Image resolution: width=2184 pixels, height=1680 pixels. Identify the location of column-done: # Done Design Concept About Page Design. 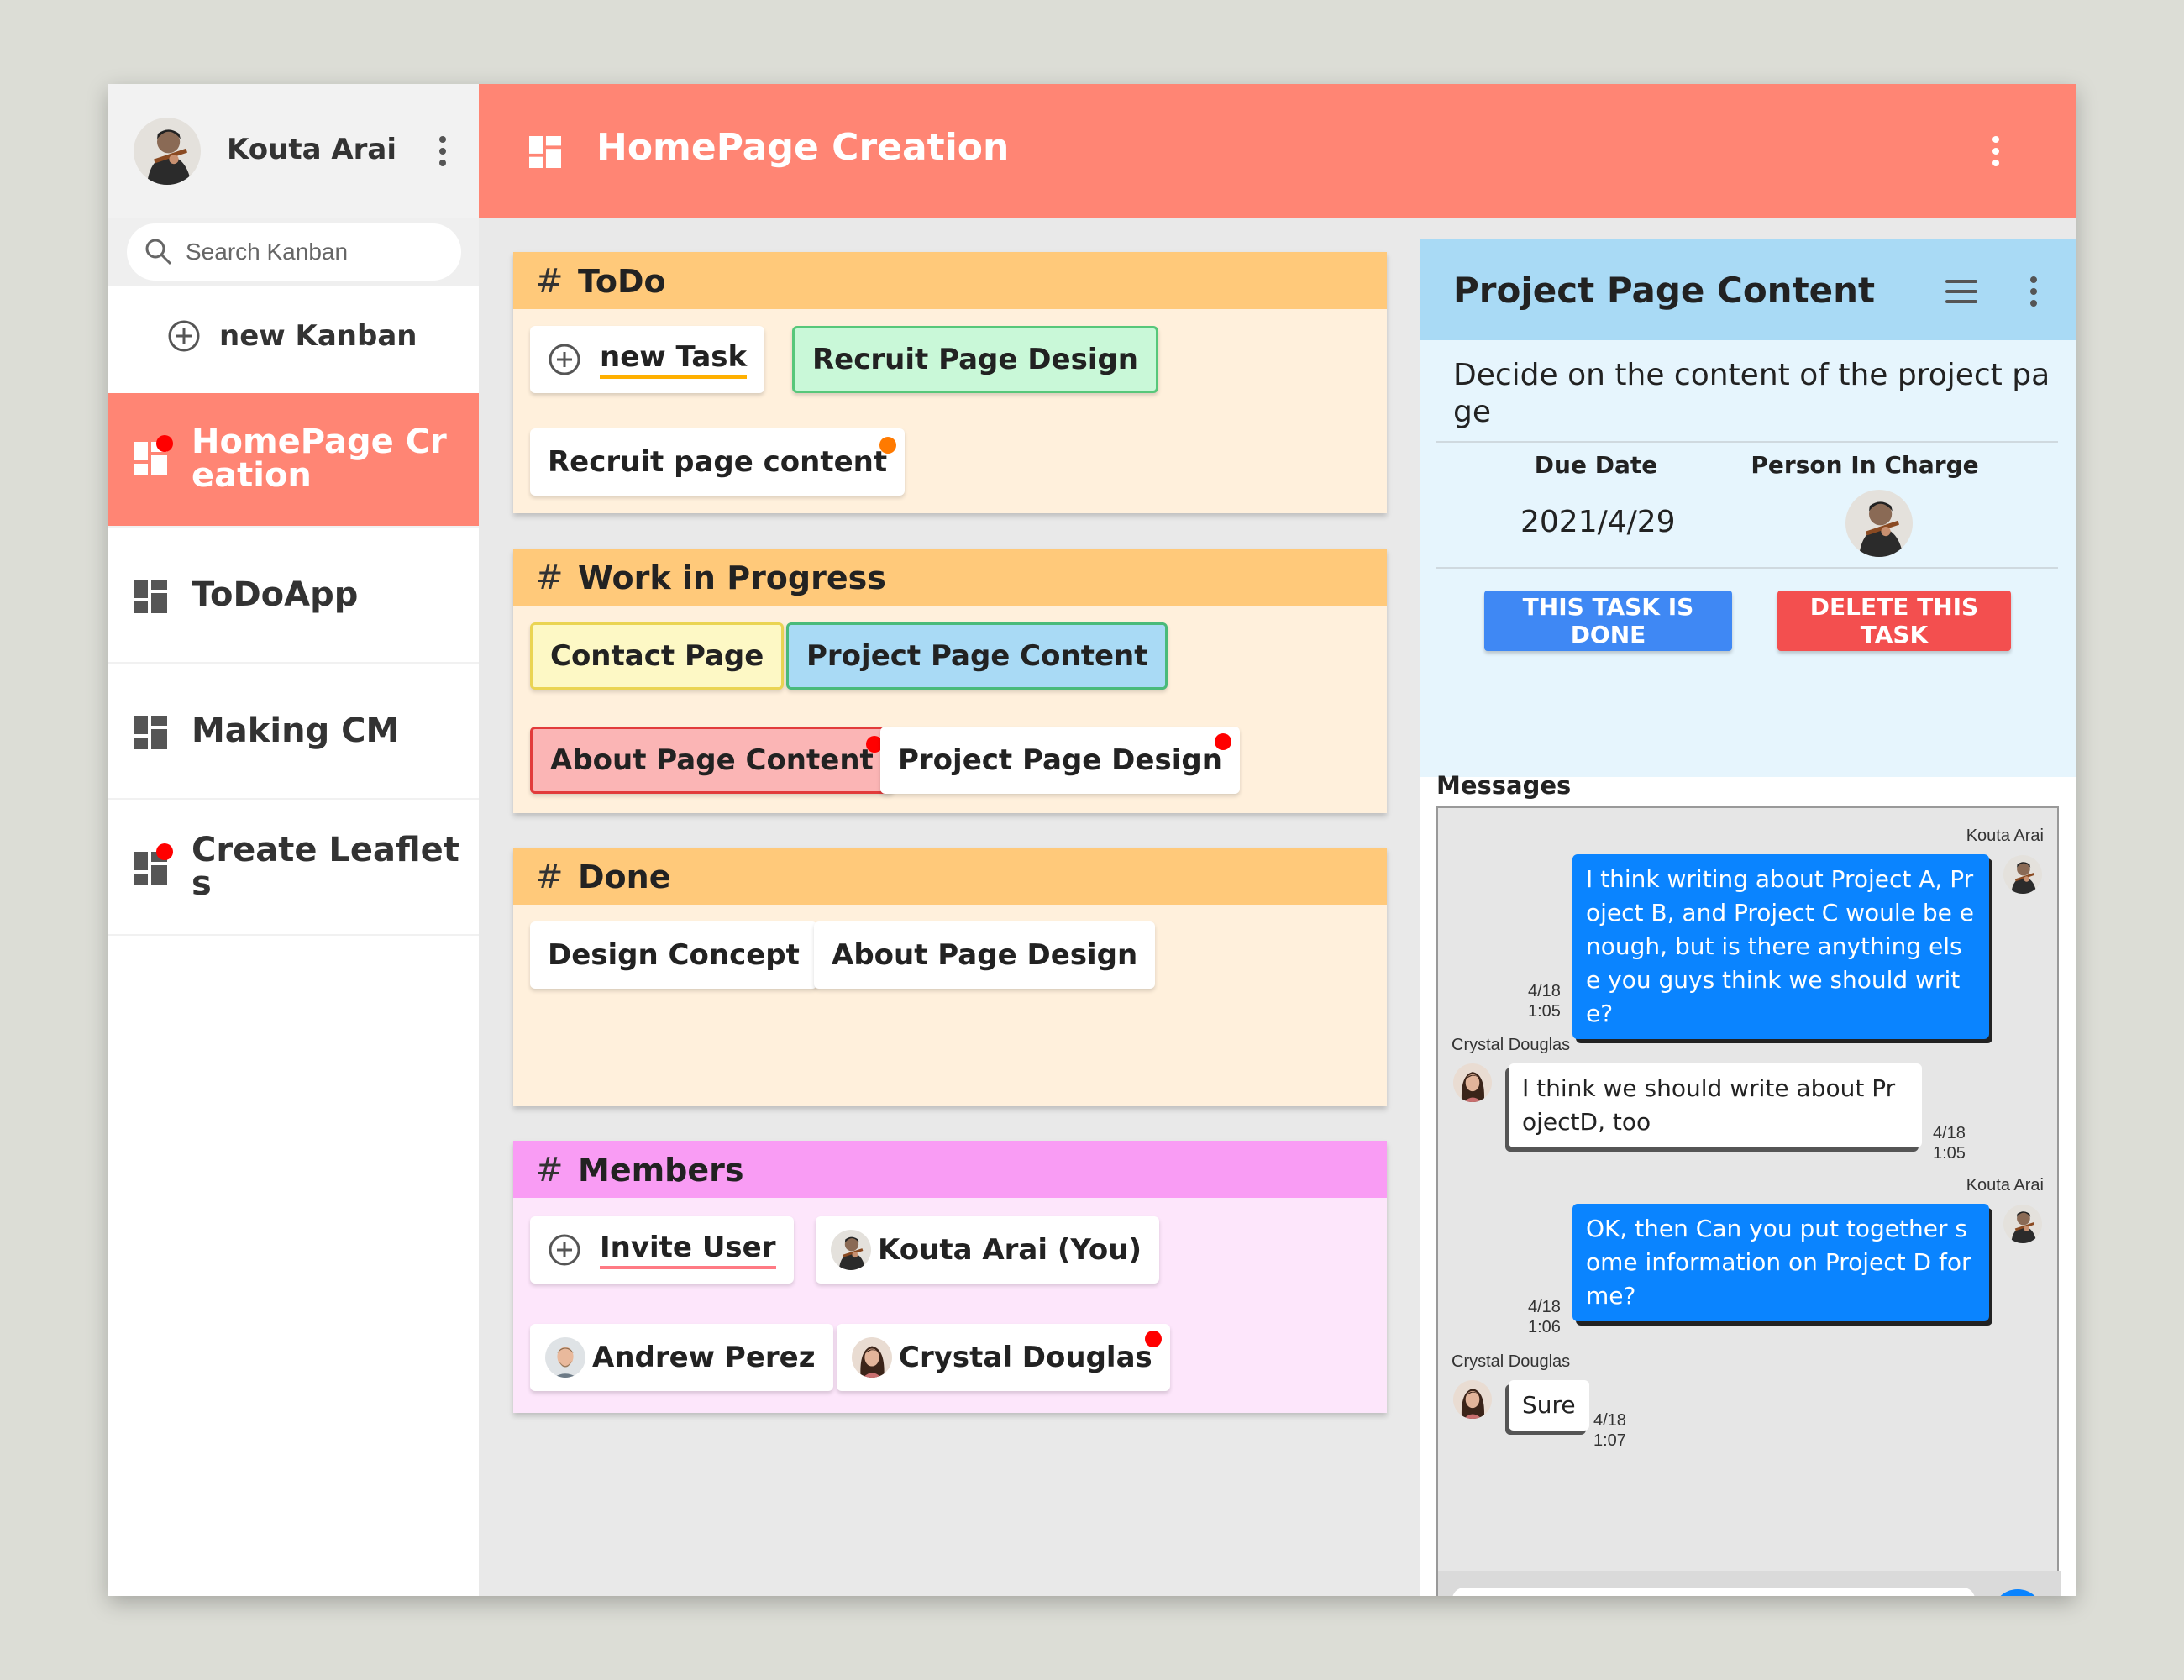
(950, 977).